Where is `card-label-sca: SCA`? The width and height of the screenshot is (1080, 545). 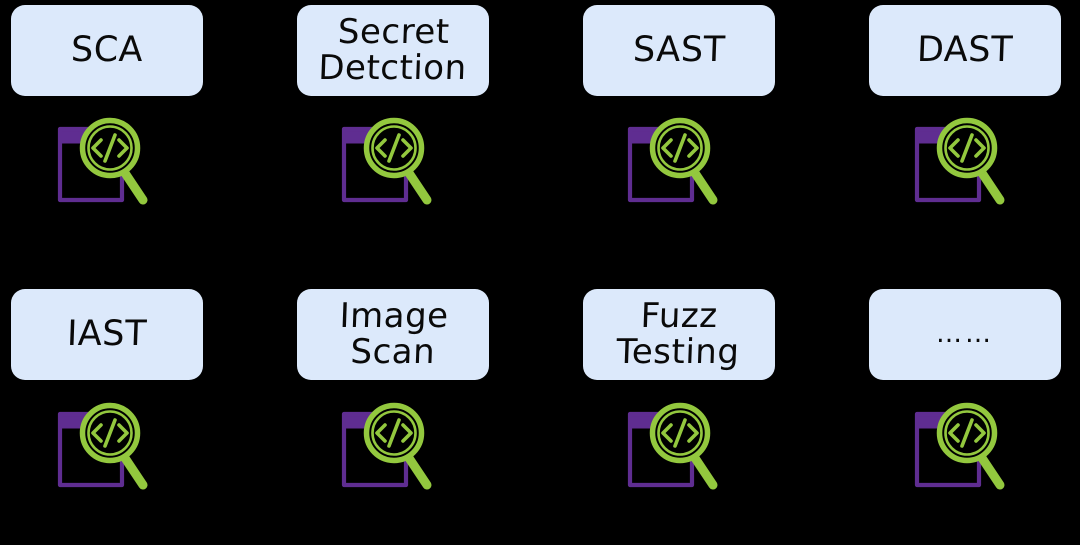 card-label-sca: SCA is located at coordinates (107, 49).